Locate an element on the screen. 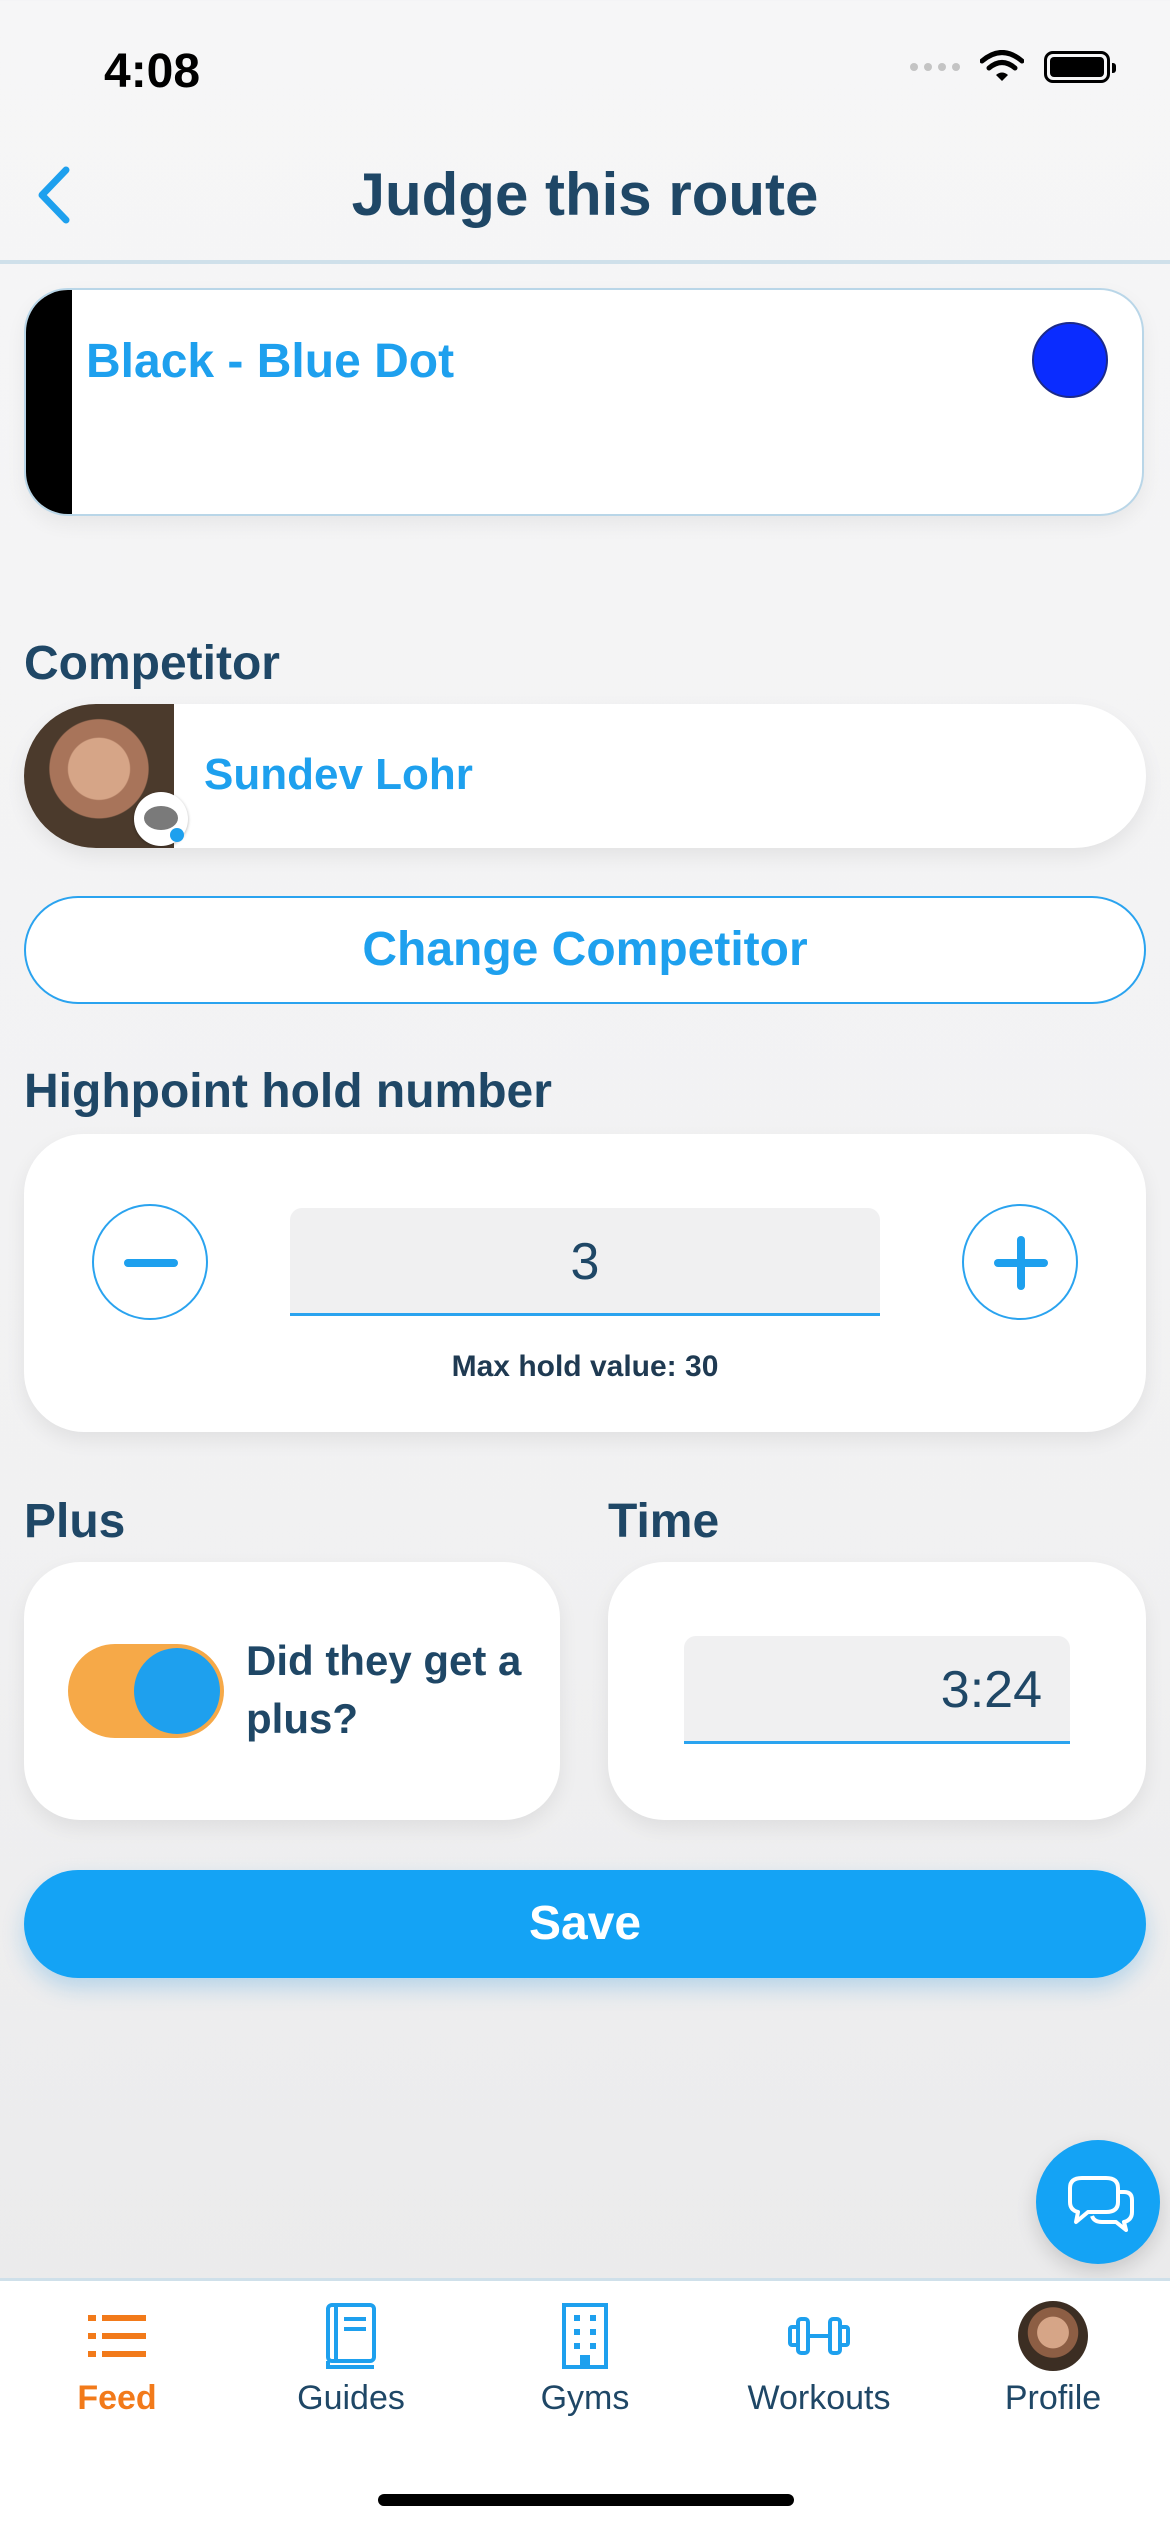  tab-guides-label: Guides is located at coordinates (351, 2398).